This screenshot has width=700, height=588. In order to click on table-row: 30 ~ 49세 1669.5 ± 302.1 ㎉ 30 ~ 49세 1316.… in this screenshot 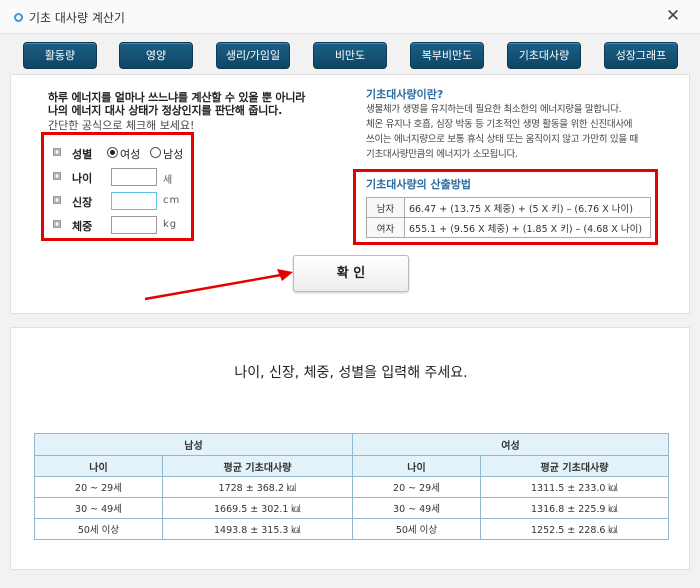, I will do `click(351, 508)`.